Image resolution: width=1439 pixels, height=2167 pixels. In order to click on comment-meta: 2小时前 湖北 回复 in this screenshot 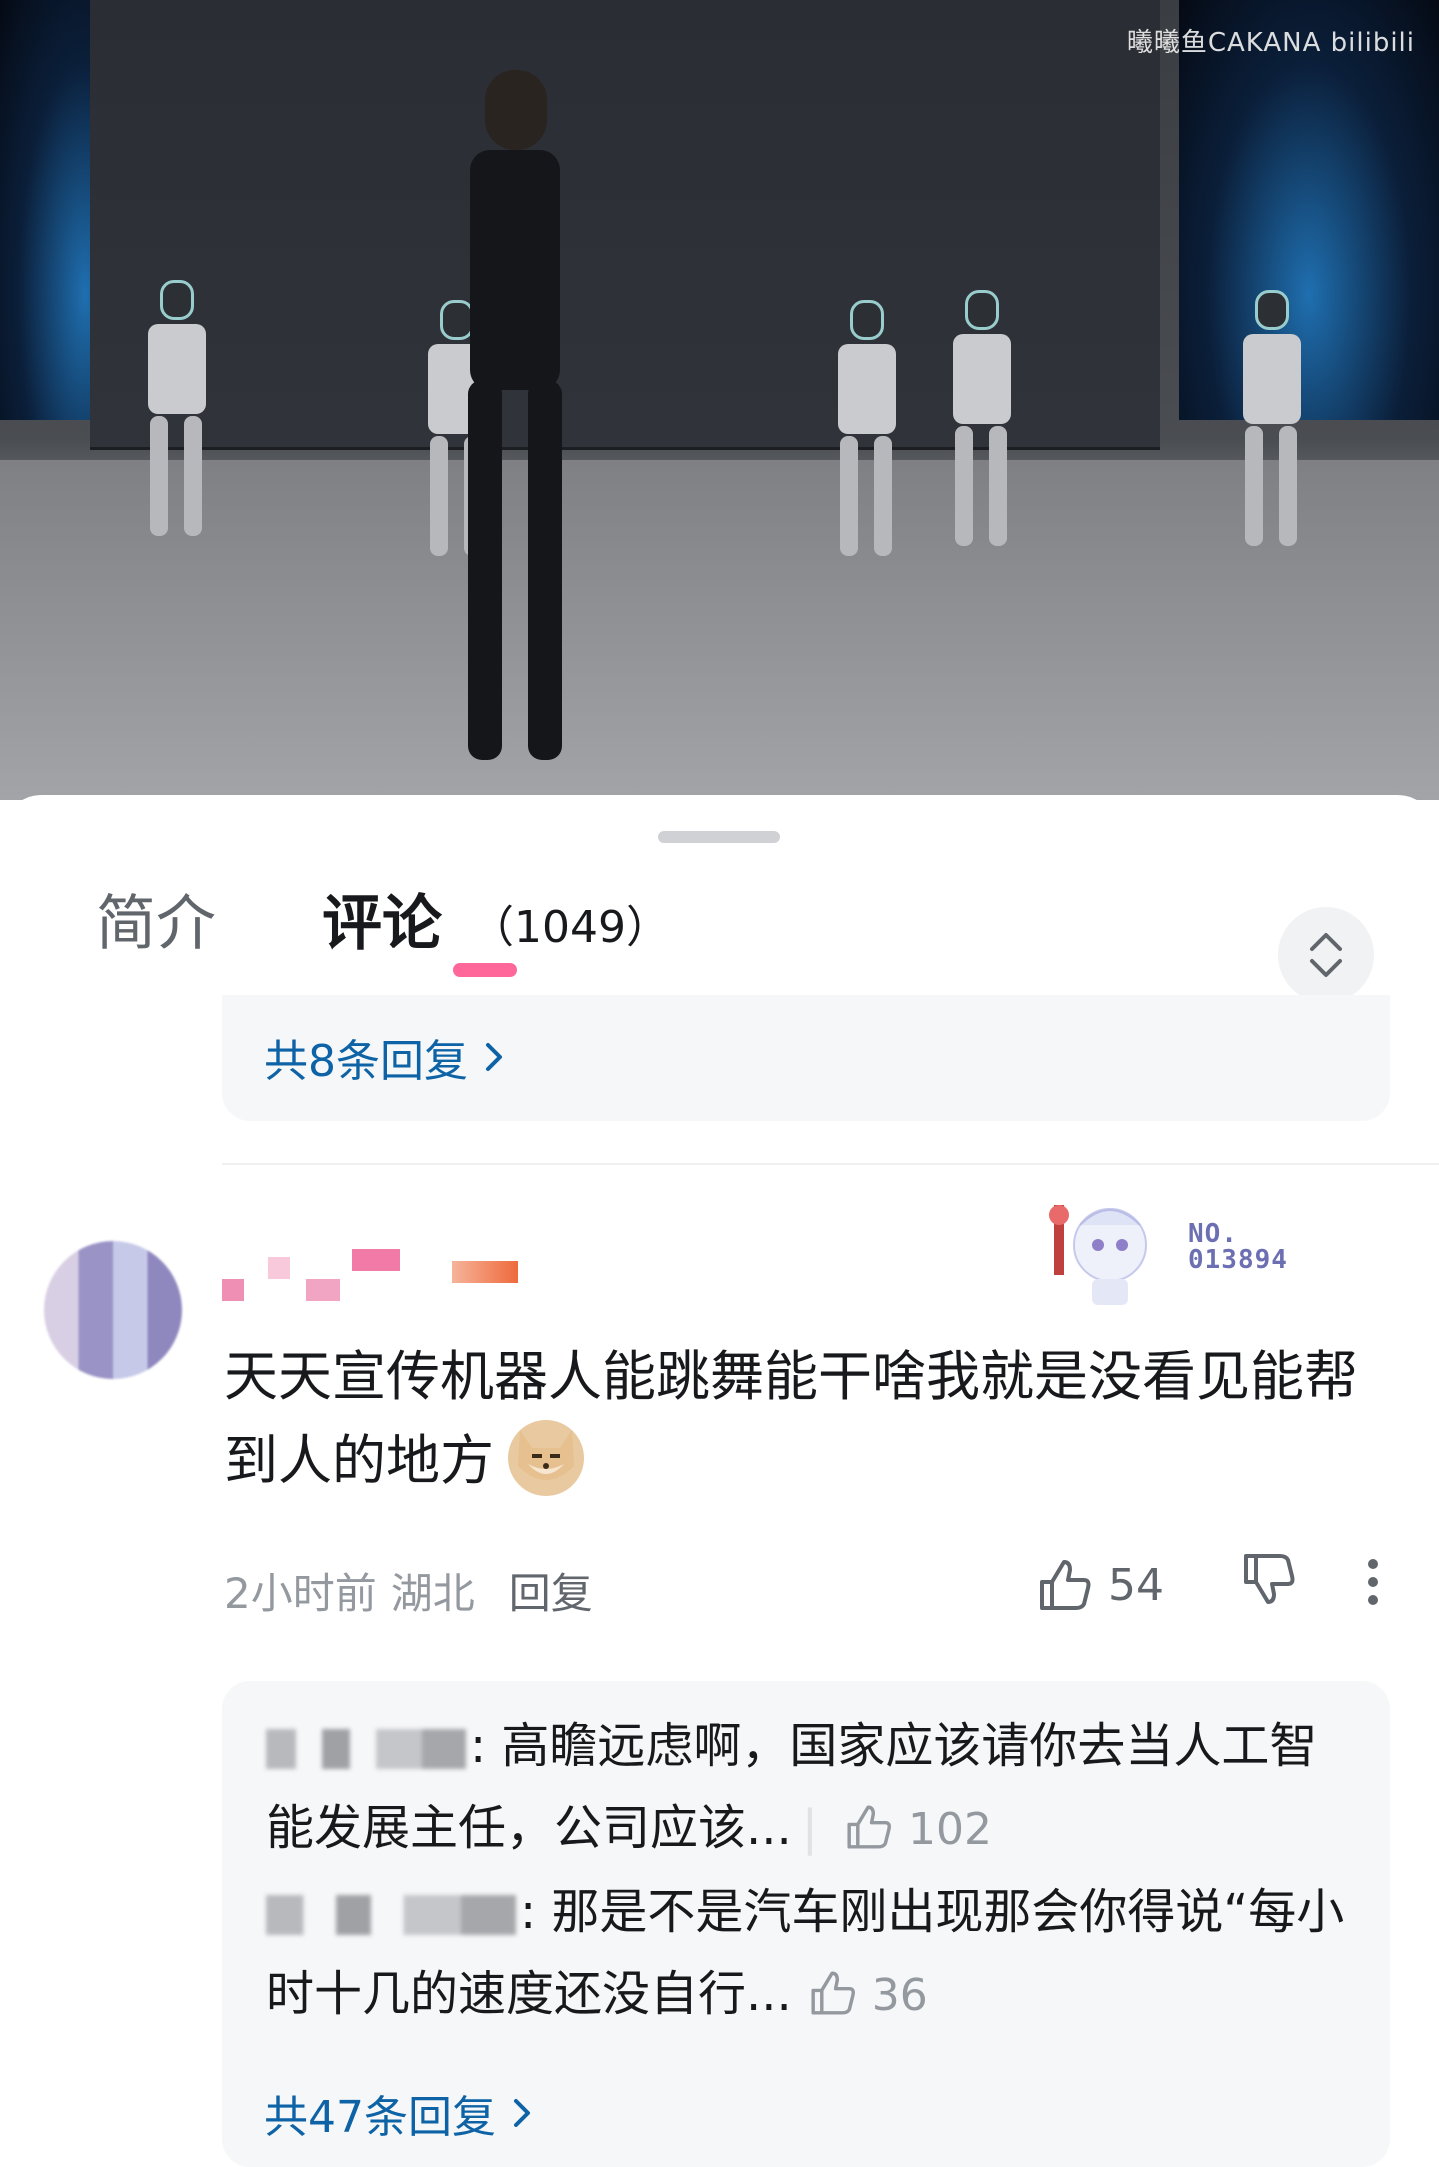, I will do `click(408, 1590)`.